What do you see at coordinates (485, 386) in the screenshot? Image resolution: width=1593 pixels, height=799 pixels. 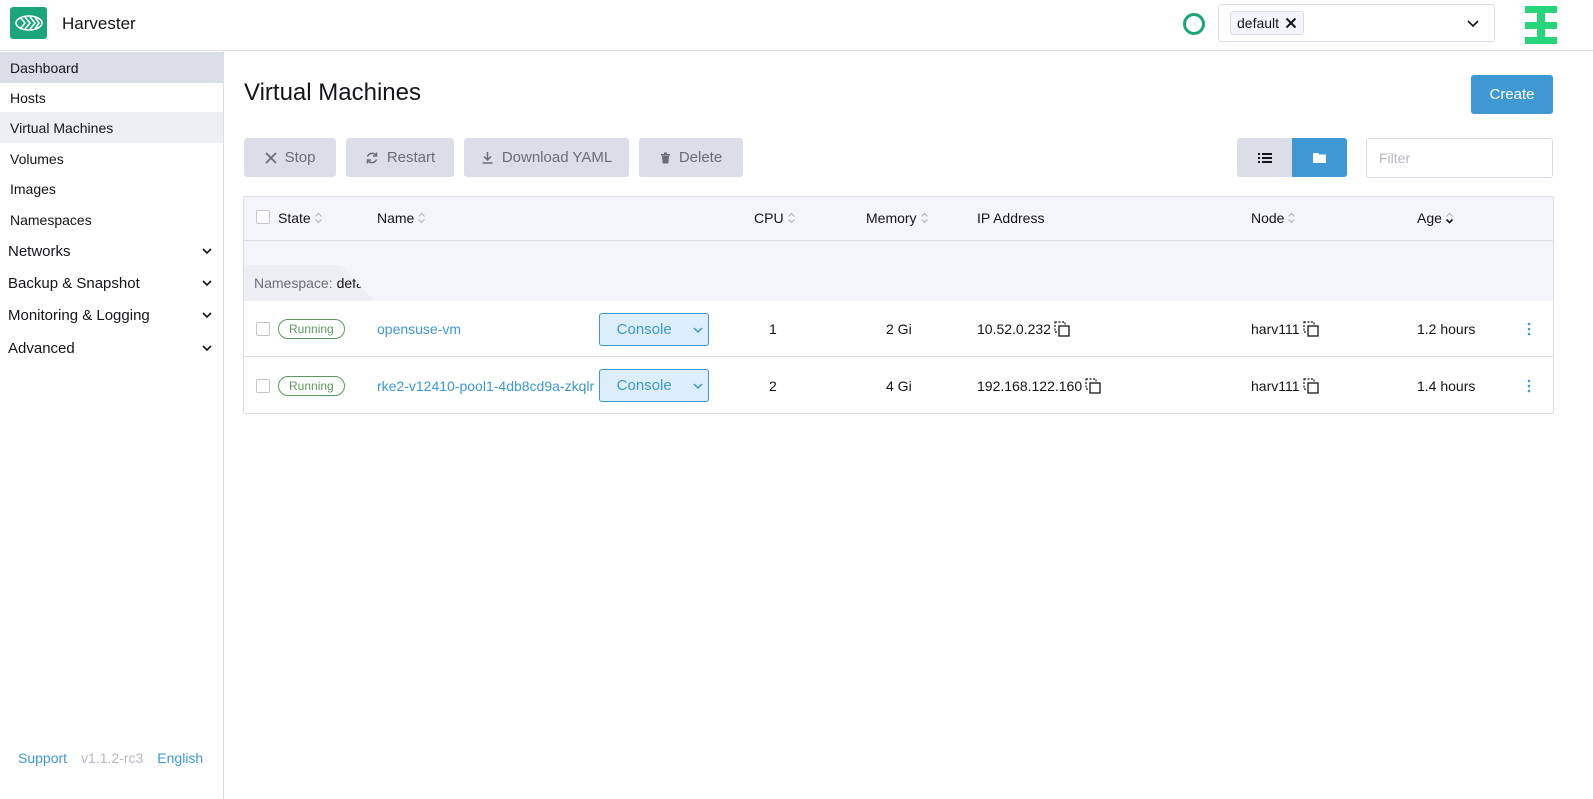 I see `vm-name-link: rke2-v12410-pool1-4db8cd9a-zkqlr` at bounding box center [485, 386].